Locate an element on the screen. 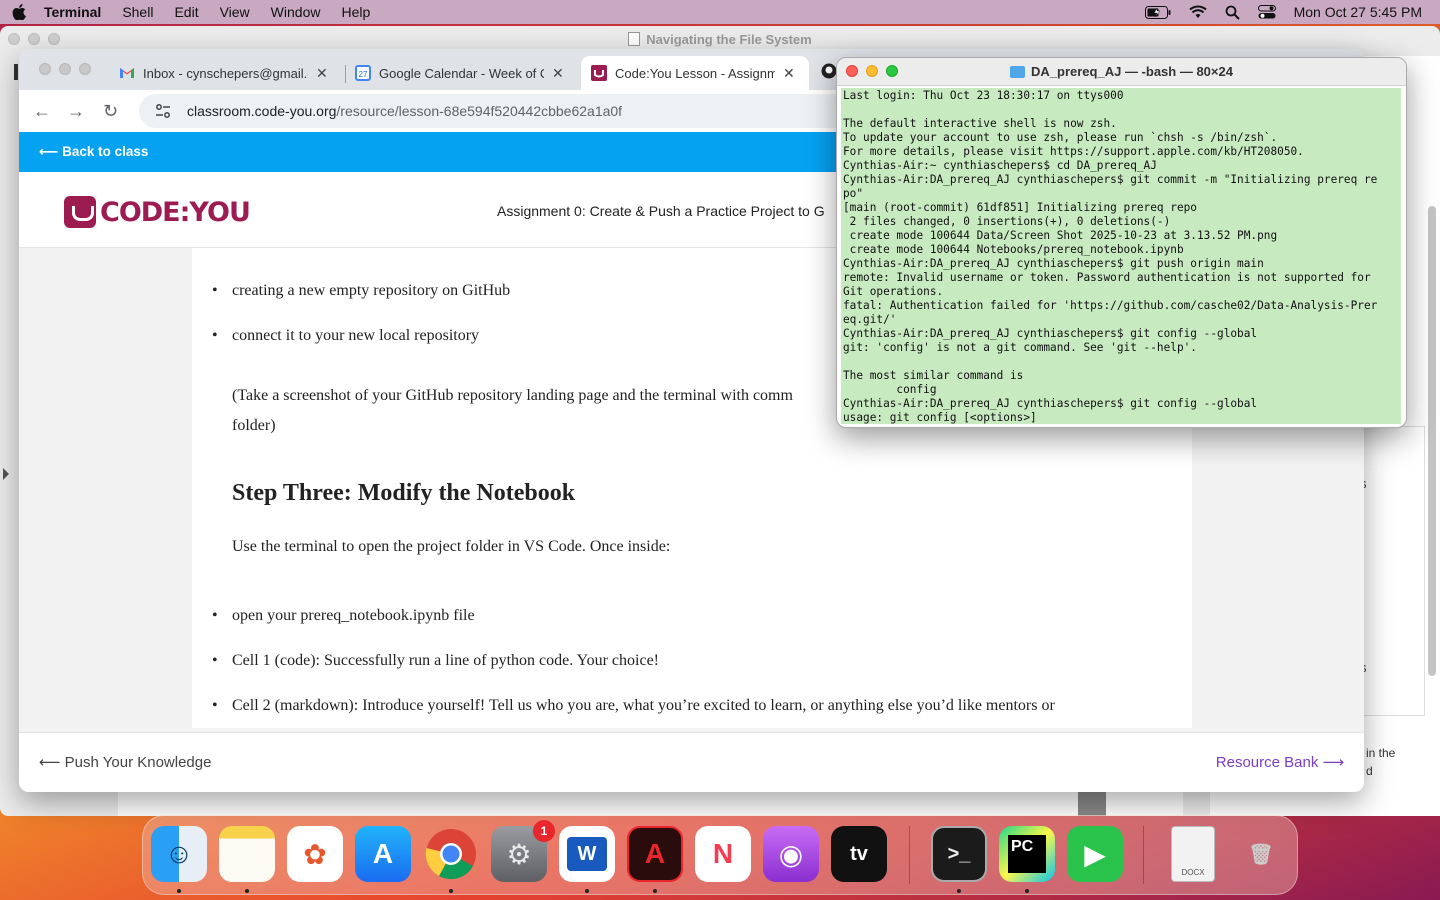  tv-icon: tv is located at coordinates (859, 854).